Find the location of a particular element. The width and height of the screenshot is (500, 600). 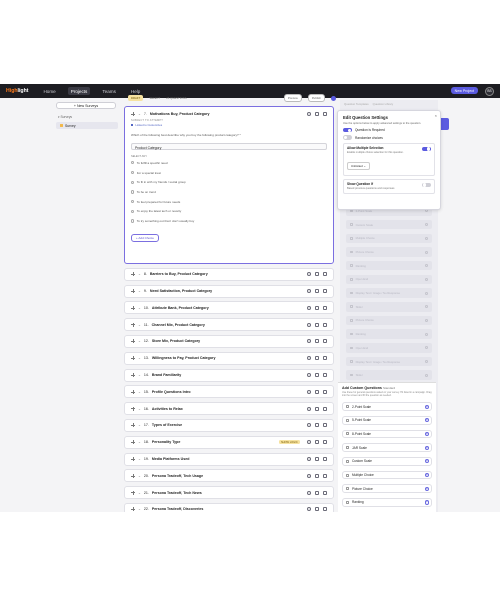

custom-question-item: 2-Point Scale + is located at coordinates (387, 406).